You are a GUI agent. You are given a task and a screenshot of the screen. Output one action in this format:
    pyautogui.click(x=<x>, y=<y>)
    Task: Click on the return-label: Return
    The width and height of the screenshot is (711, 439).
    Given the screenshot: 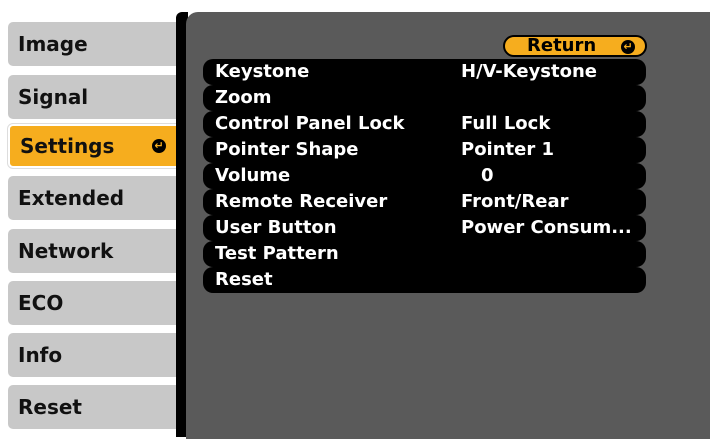 What is the action you would take?
    pyautogui.click(x=562, y=45)
    